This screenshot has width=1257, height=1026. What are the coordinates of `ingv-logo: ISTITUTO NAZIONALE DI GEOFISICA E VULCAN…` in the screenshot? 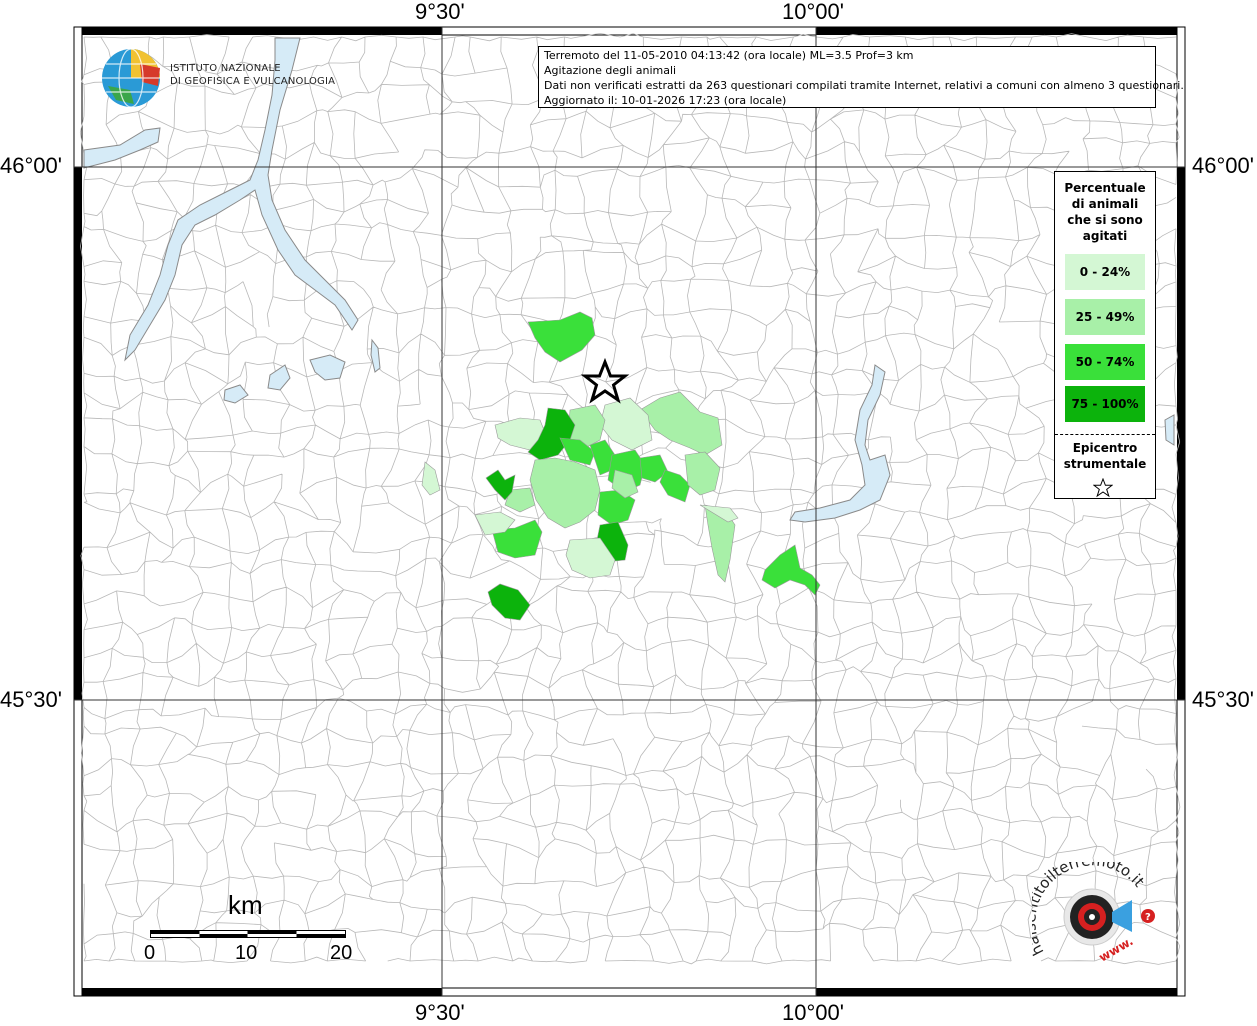 It's located at (217, 78).